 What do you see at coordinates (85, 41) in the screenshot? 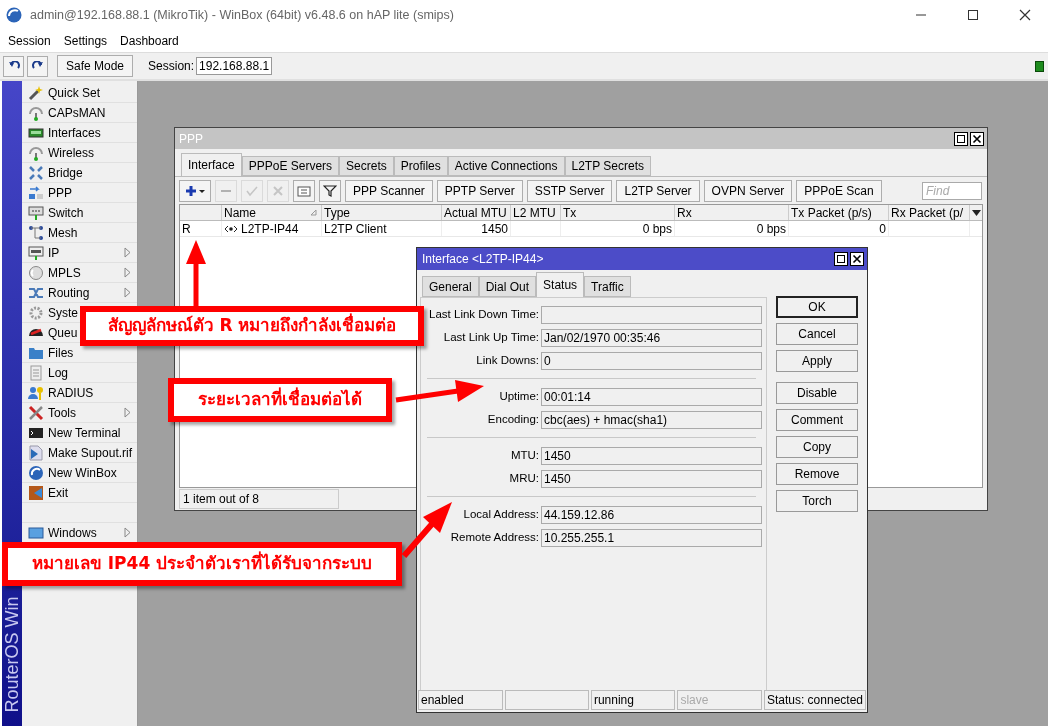
I see `menu-item: Settings` at bounding box center [85, 41].